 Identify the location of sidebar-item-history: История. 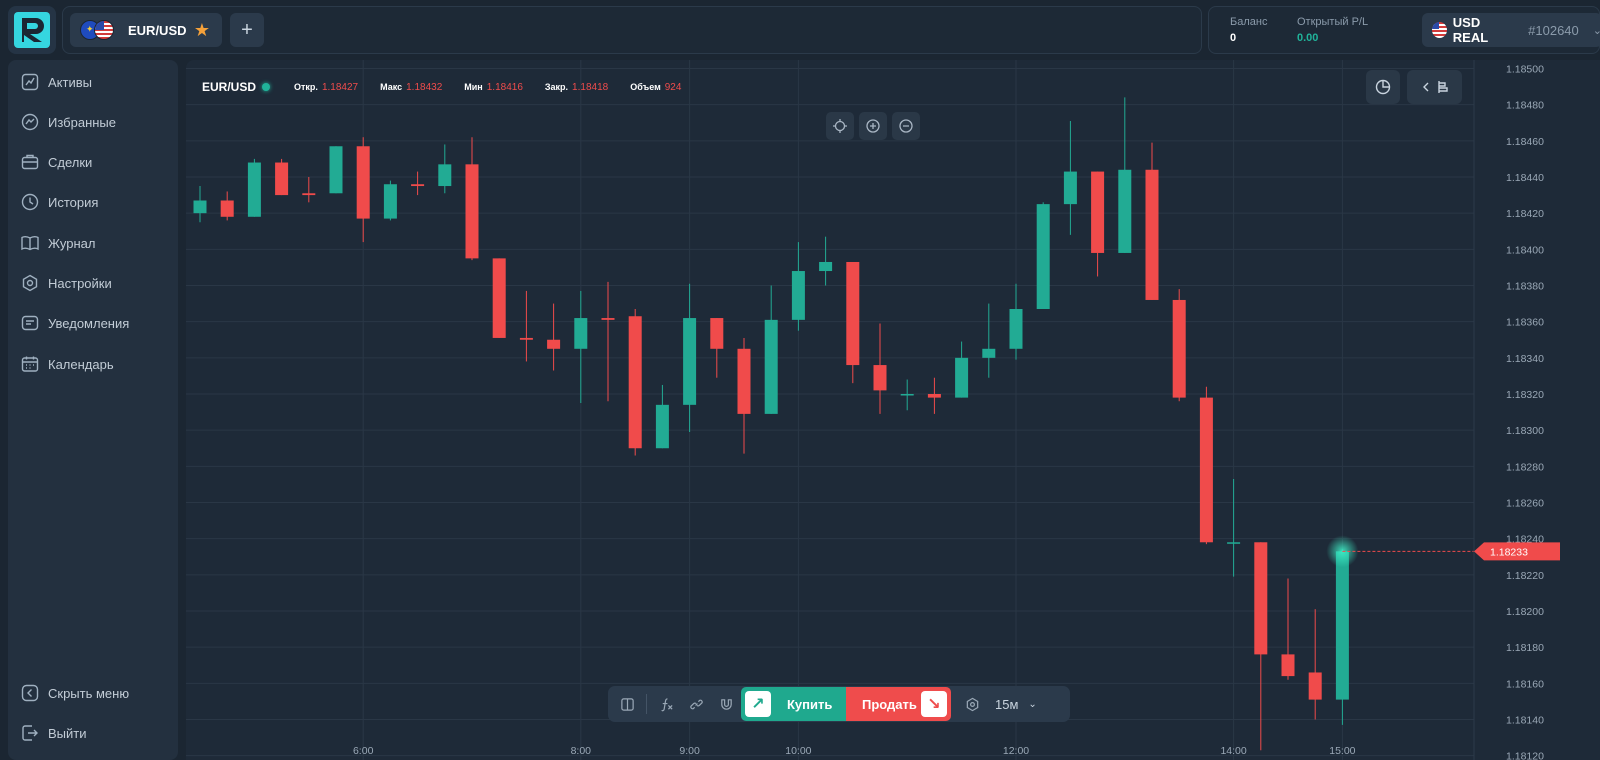
(59, 202).